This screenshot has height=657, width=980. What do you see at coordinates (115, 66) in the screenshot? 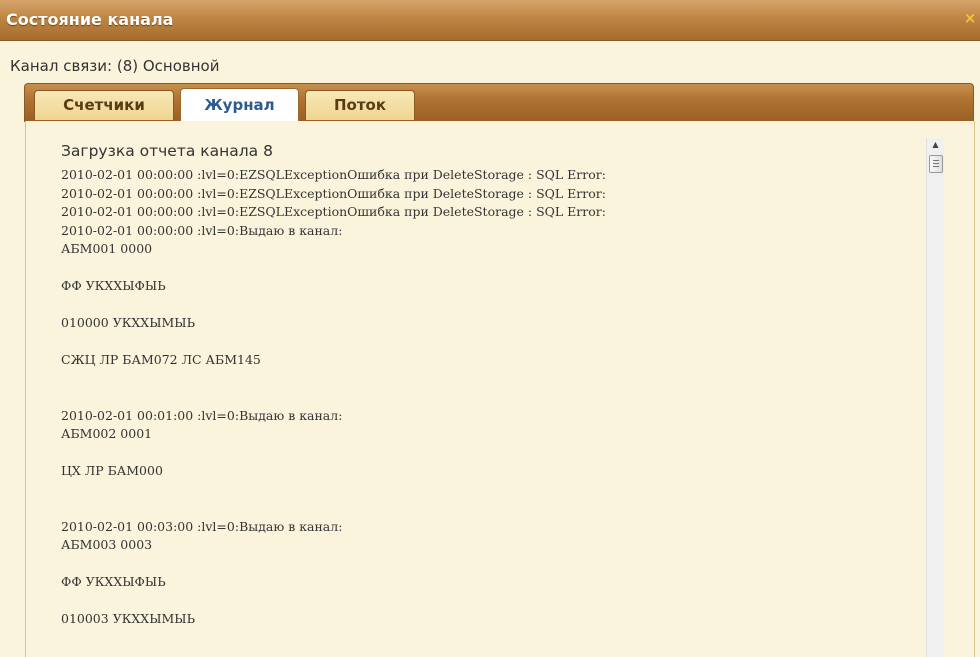
I see `channel-label: Канал связи: (8) Основной` at bounding box center [115, 66].